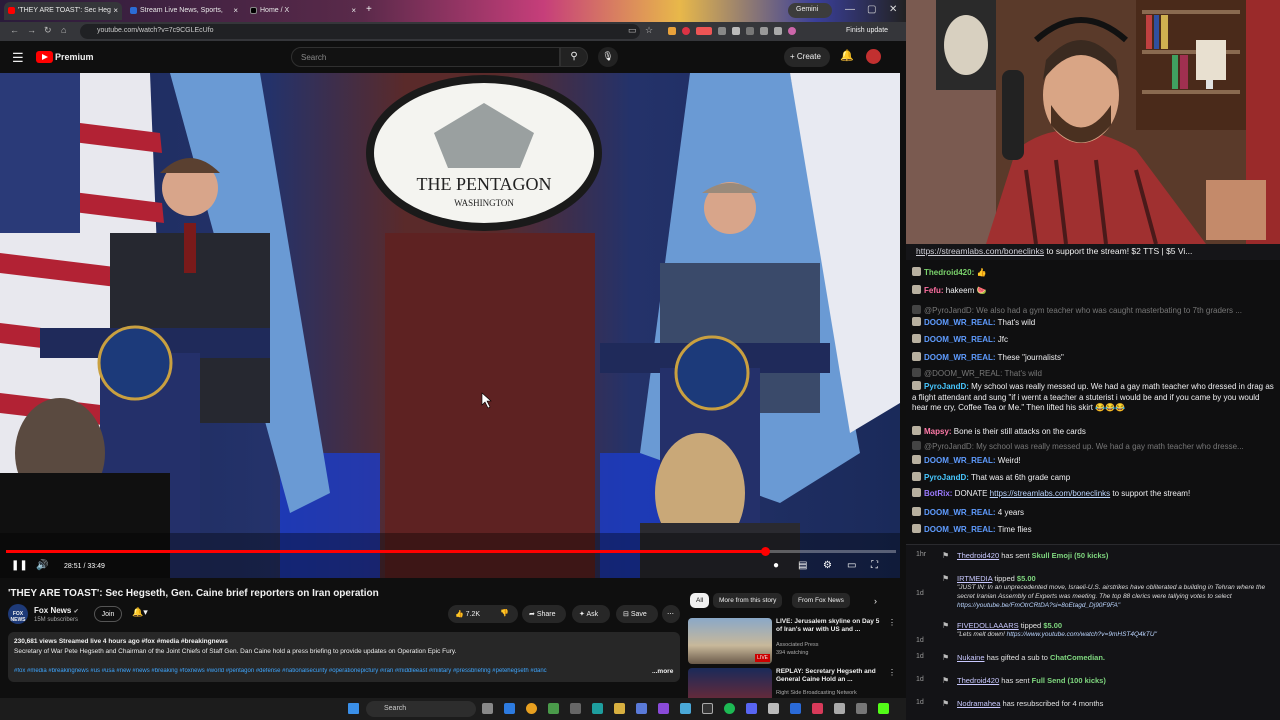  What do you see at coordinates (871, 31) in the screenshot?
I see `finish-update-button: Finish update` at bounding box center [871, 31].